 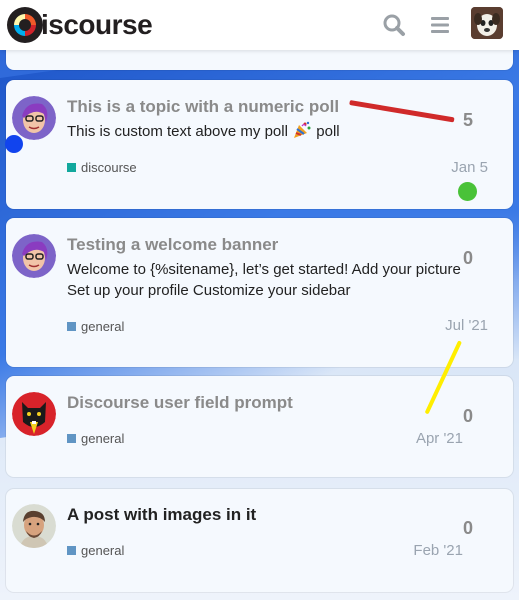 What do you see at coordinates (487, 23) in the screenshot?
I see `user-avatar` at bounding box center [487, 23].